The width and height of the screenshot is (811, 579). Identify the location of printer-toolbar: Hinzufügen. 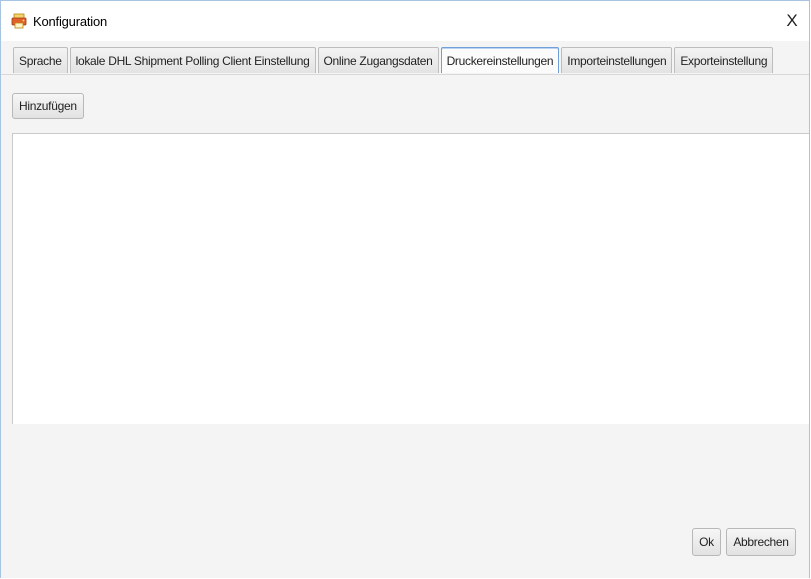
(405, 104).